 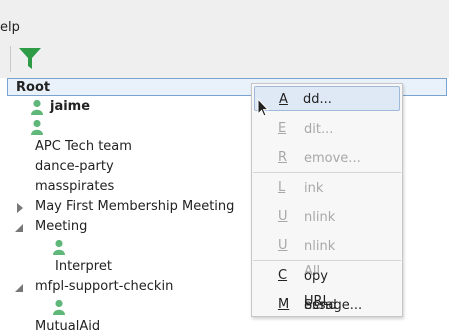 I want to click on tree-channel-masspirates: masspirates, so click(x=74, y=187).